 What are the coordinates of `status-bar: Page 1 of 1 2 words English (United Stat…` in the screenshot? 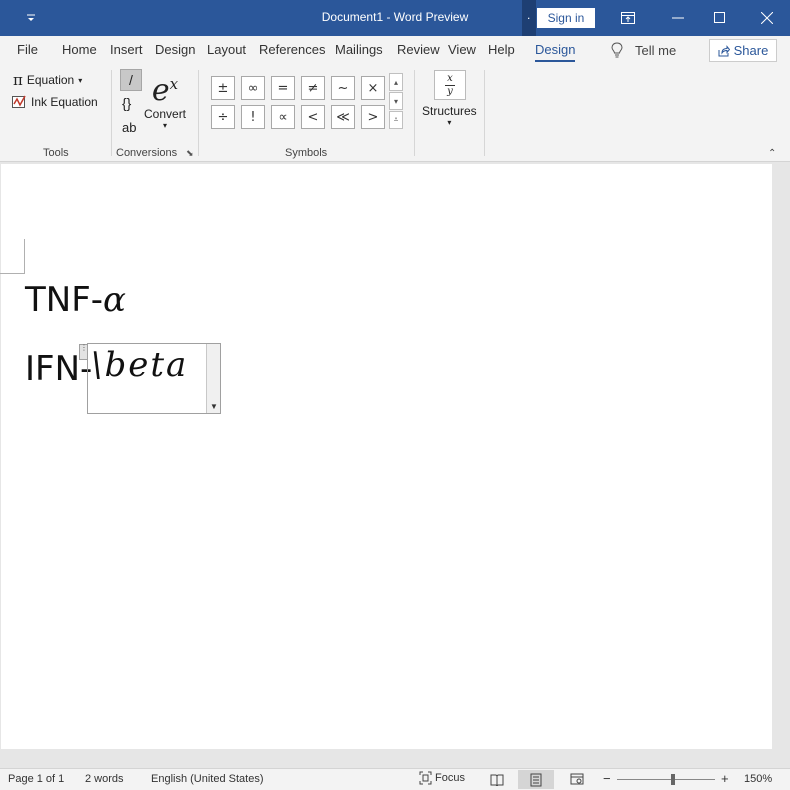 It's located at (395, 779).